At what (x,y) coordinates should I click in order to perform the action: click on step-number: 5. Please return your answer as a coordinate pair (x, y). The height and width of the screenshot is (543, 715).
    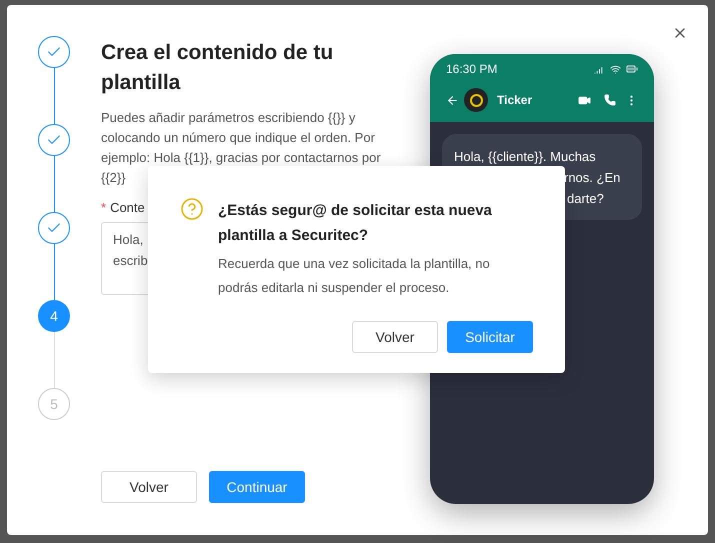
    Looking at the image, I should click on (54, 404).